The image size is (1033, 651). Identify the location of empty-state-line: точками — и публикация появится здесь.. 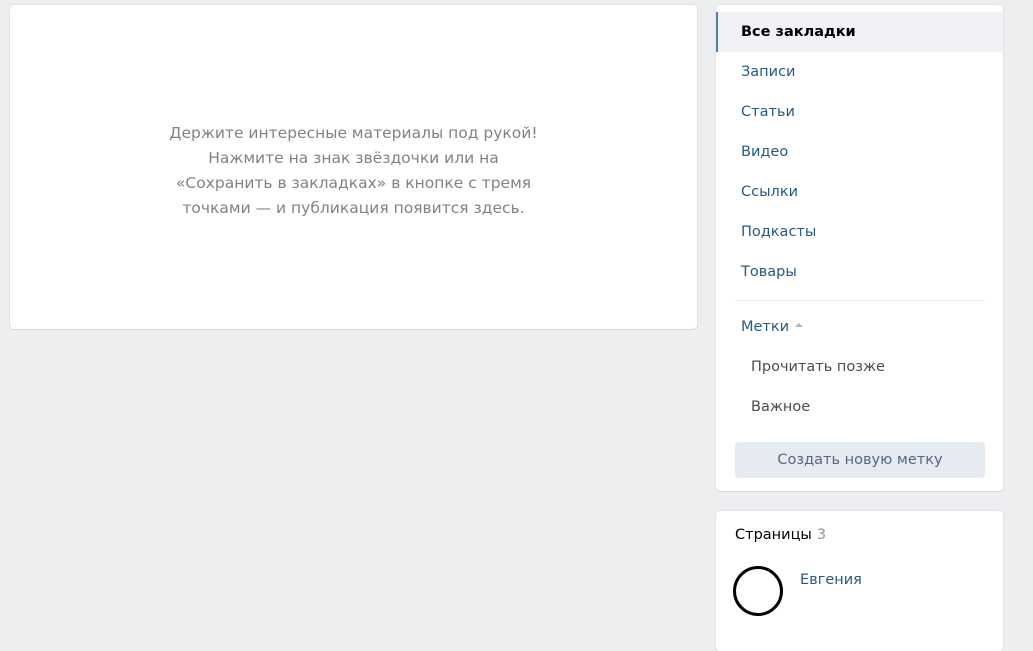
(353, 208).